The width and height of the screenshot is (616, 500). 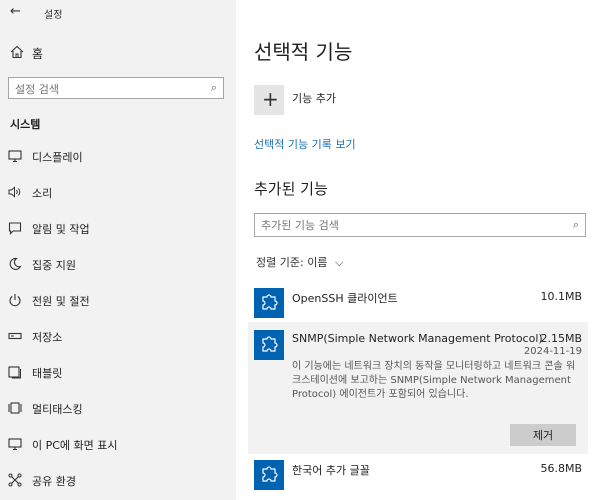 What do you see at coordinates (118, 156) in the screenshot?
I see `sidebar-item-display: 디스플레이` at bounding box center [118, 156].